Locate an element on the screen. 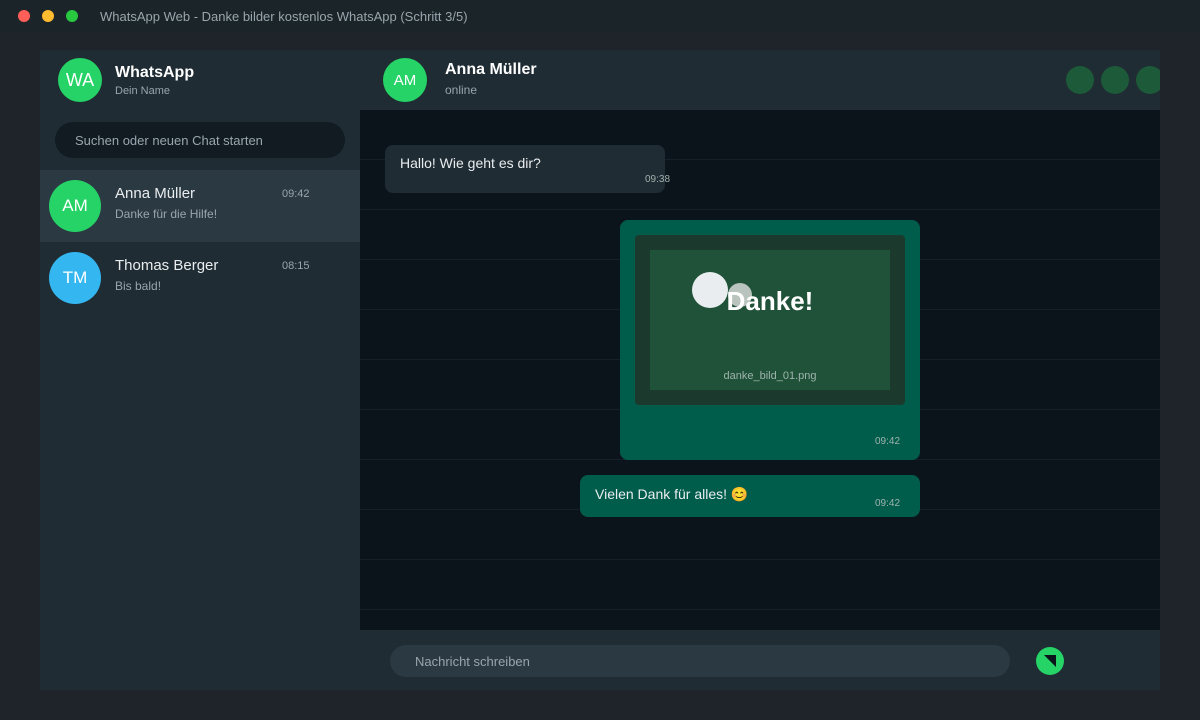 The width and height of the screenshot is (1200, 720). maximize-window-button is located at coordinates (72, 16).